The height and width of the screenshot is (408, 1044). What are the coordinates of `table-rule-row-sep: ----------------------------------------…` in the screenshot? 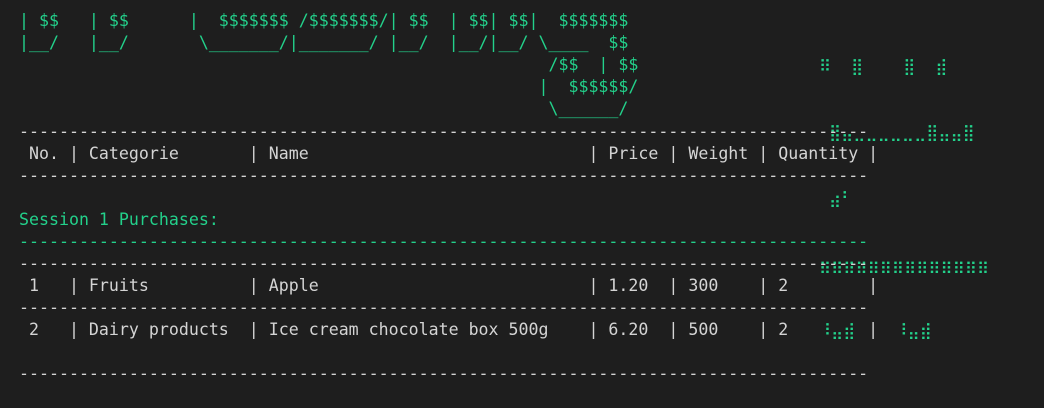 It's located at (444, 307).